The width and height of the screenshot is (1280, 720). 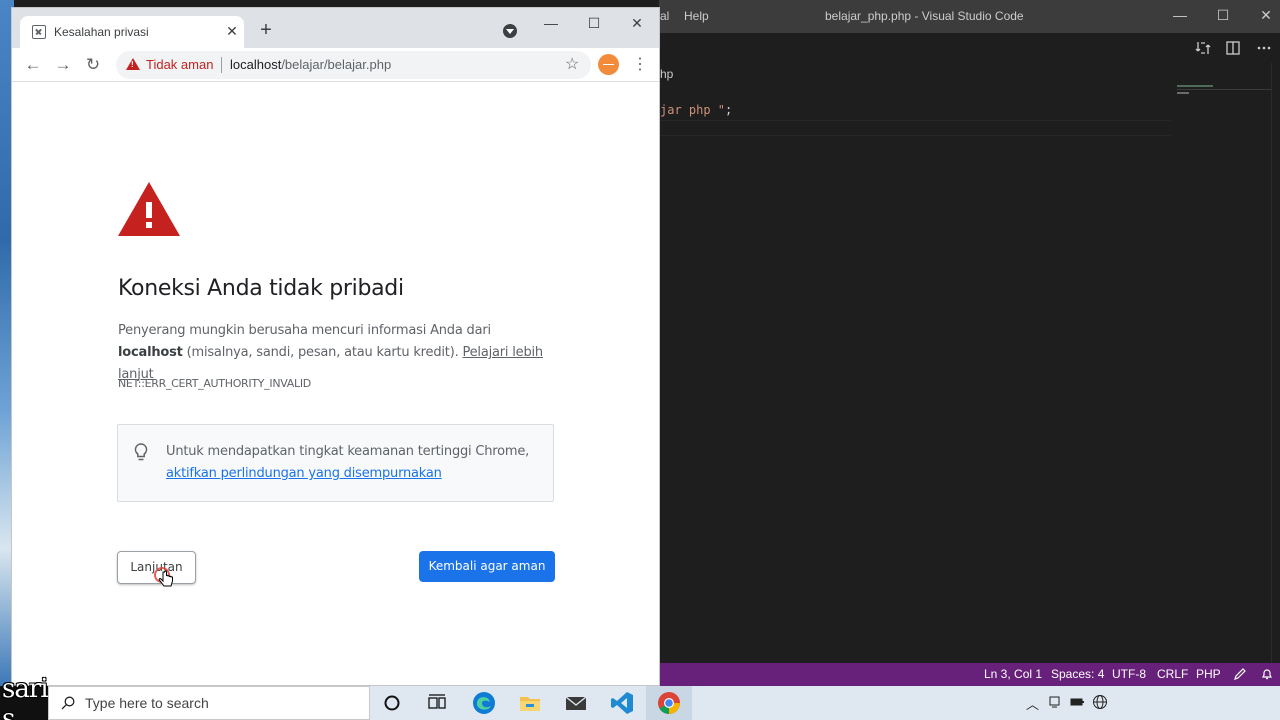 What do you see at coordinates (93, 65) in the screenshot?
I see `reload-button: ↻` at bounding box center [93, 65].